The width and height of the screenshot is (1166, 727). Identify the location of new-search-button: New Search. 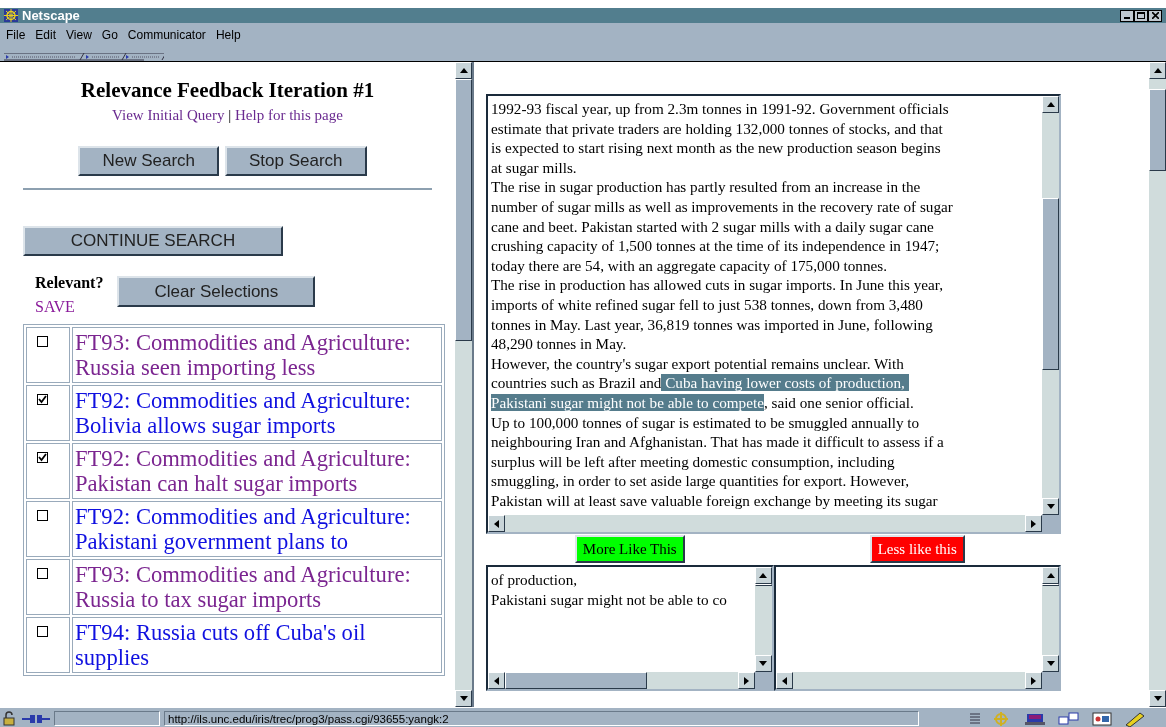
(148, 161).